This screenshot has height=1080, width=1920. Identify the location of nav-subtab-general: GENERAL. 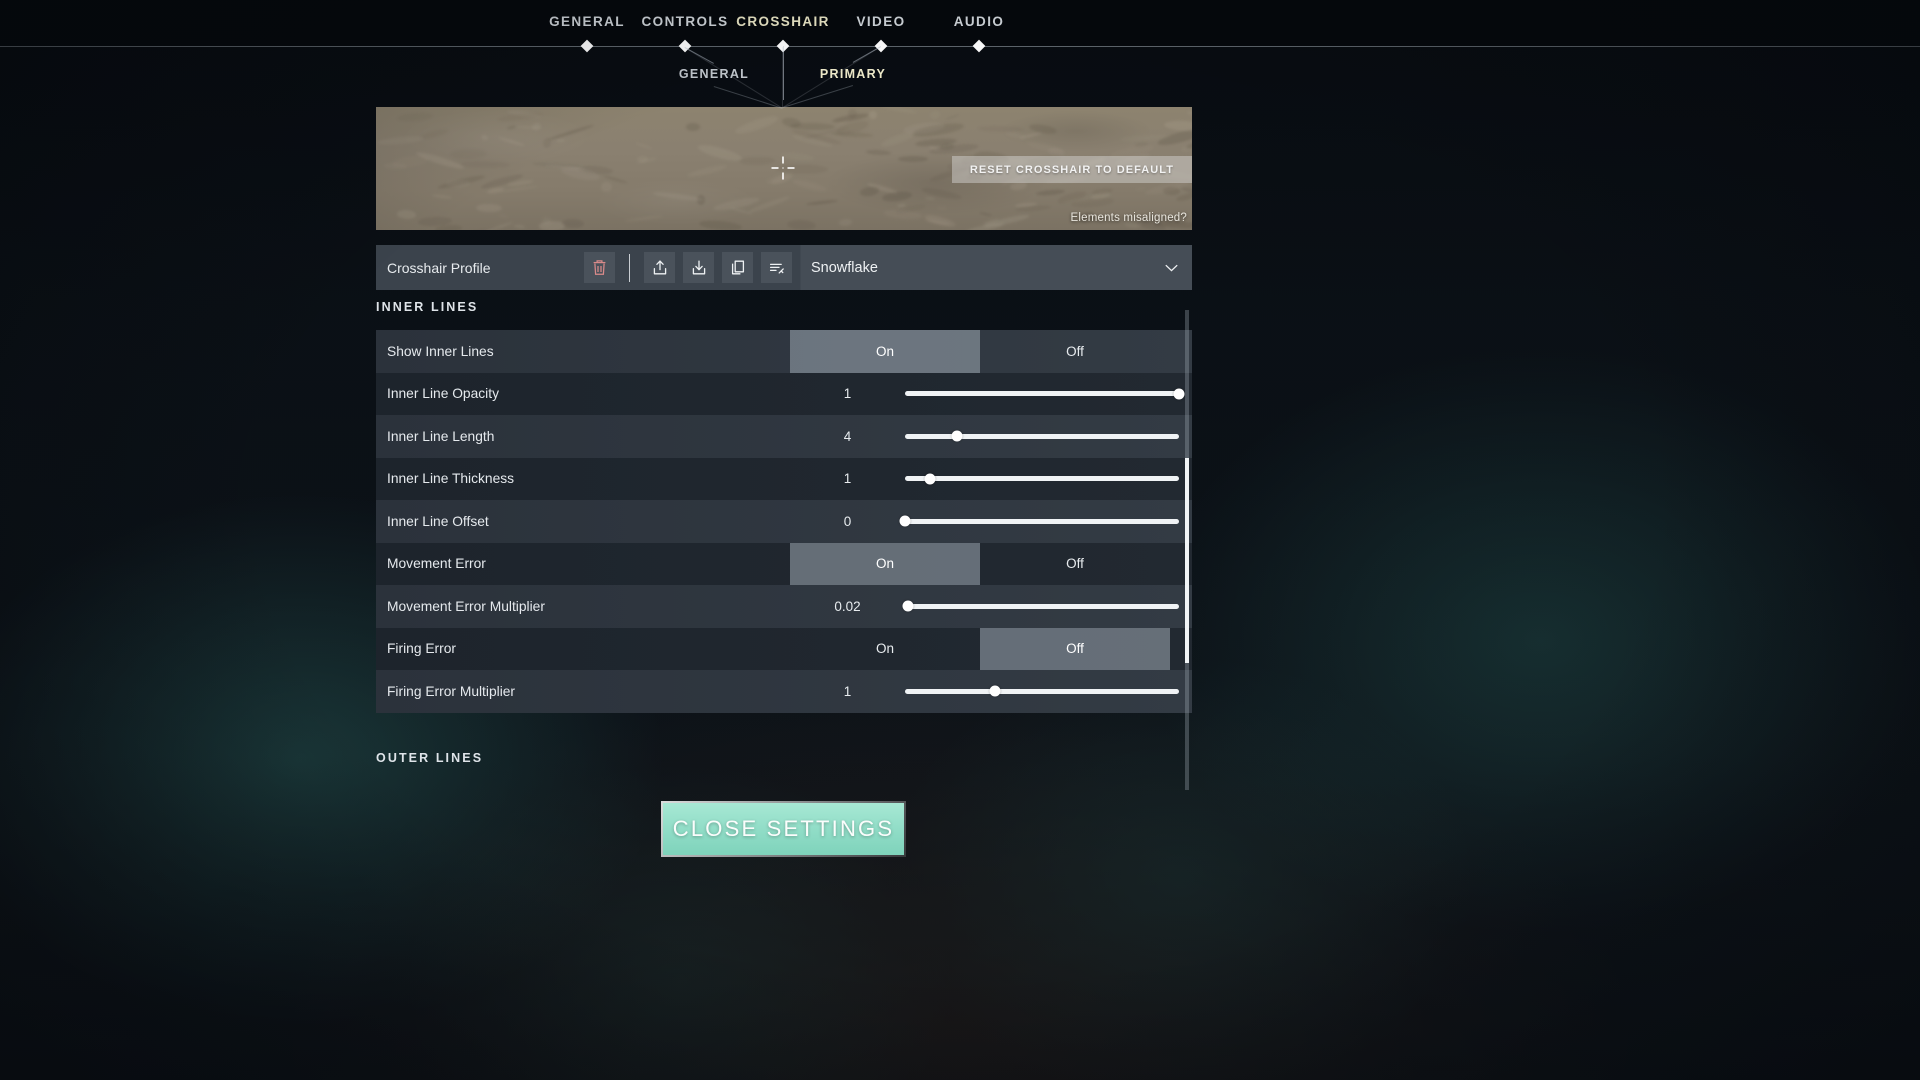
(714, 74).